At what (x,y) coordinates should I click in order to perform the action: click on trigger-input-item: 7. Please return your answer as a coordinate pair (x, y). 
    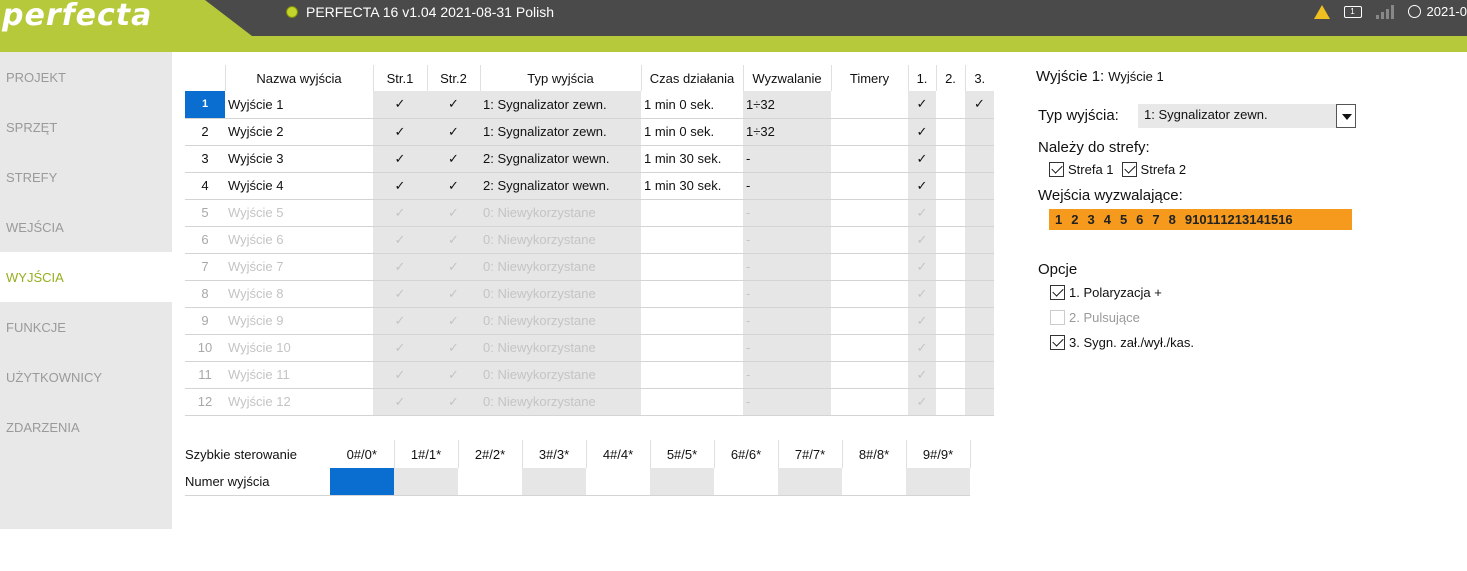
    Looking at the image, I should click on (1155, 219).